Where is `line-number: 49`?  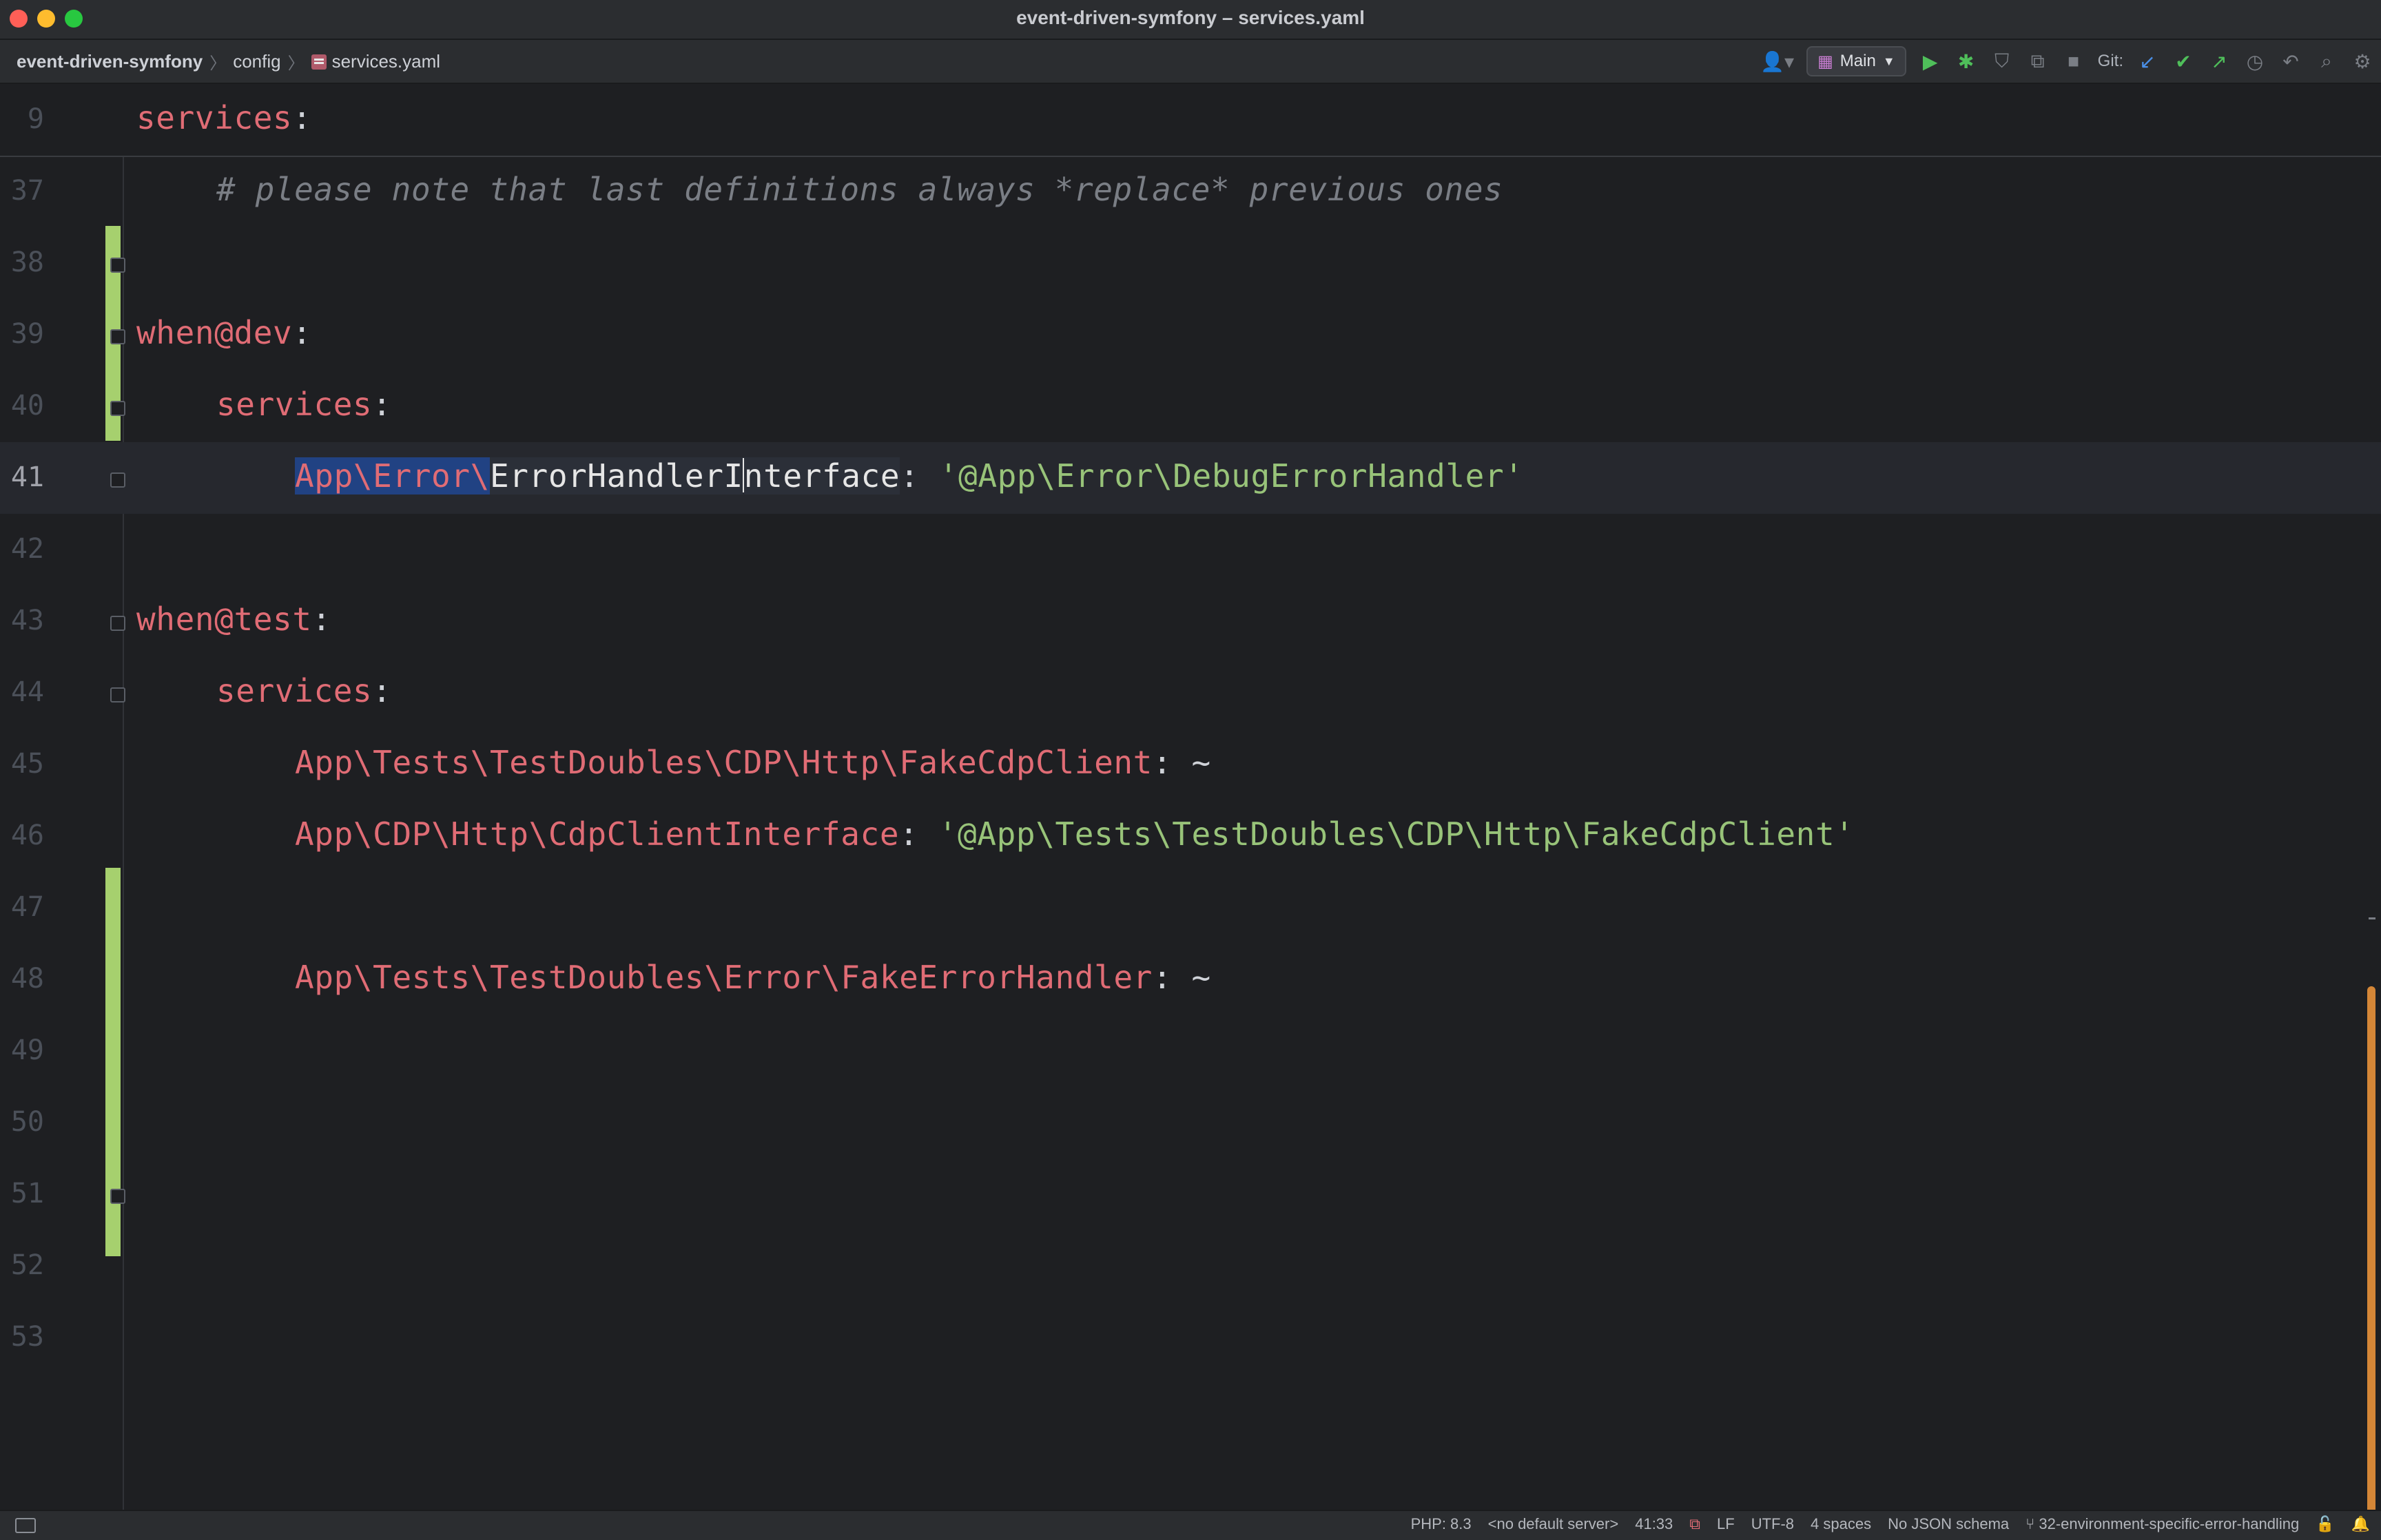 line-number: 49 is located at coordinates (27, 1050).